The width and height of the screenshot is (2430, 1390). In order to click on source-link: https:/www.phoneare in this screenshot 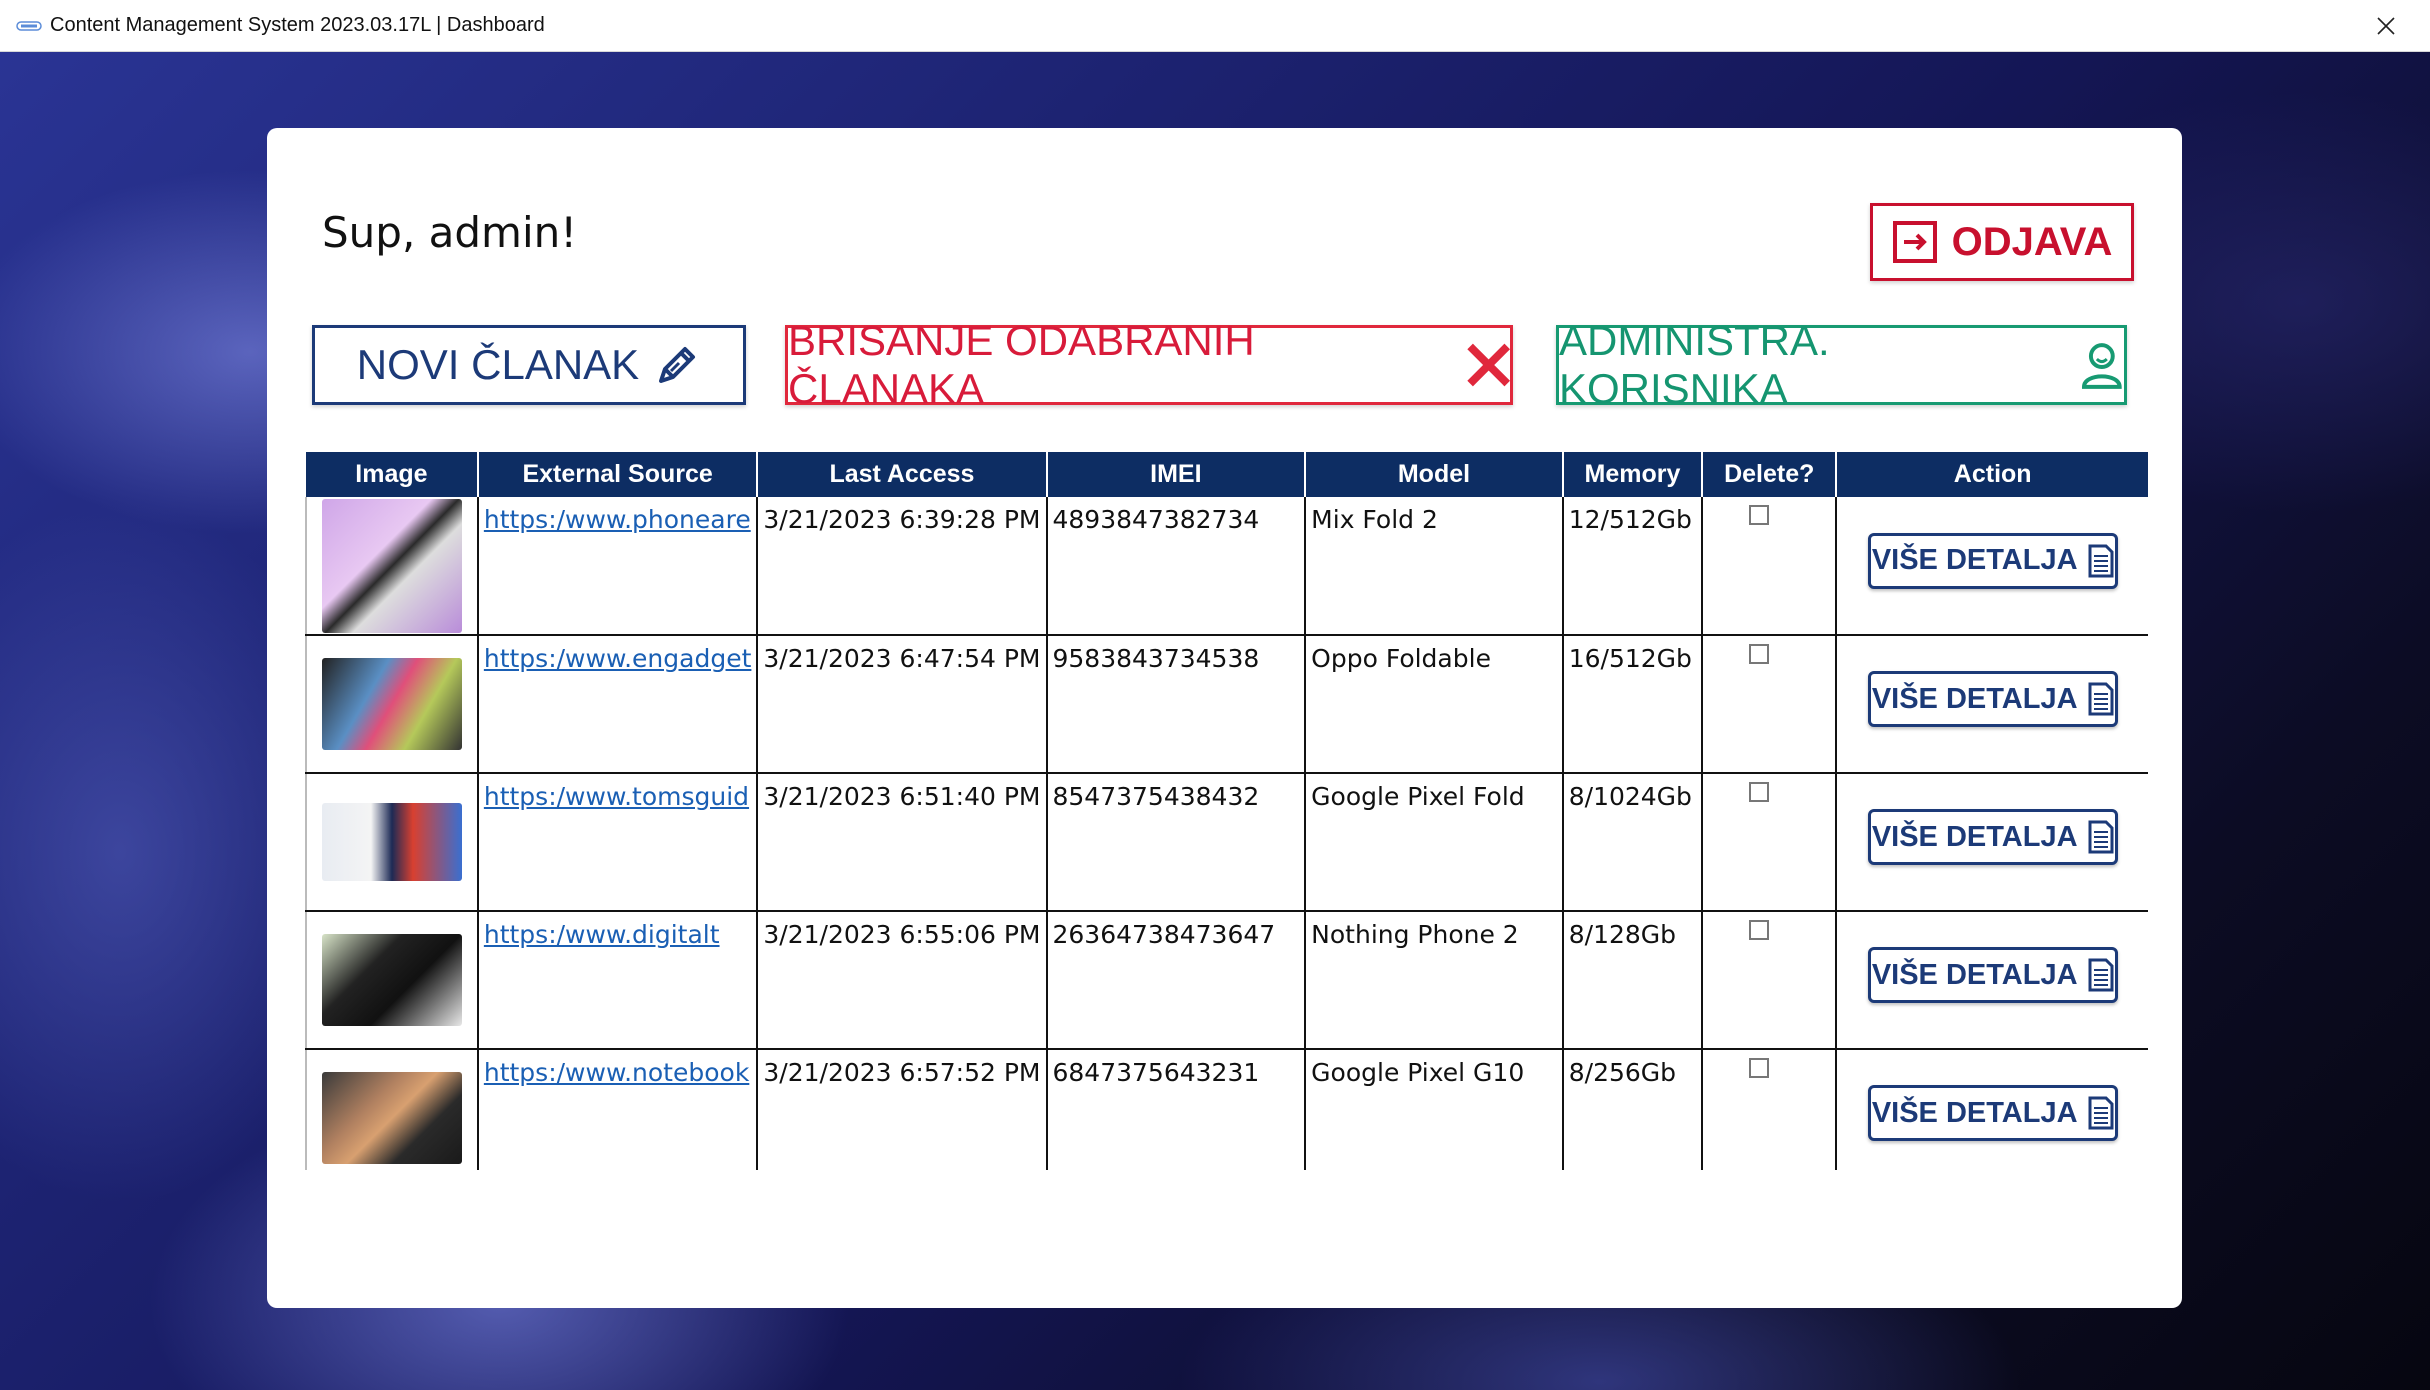, I will do `click(617, 519)`.